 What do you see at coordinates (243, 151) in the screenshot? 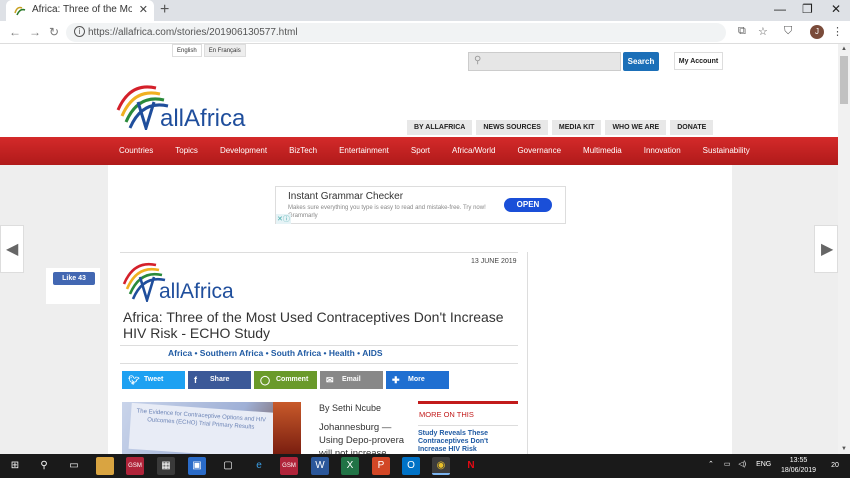
I see `nav-development: Development` at bounding box center [243, 151].